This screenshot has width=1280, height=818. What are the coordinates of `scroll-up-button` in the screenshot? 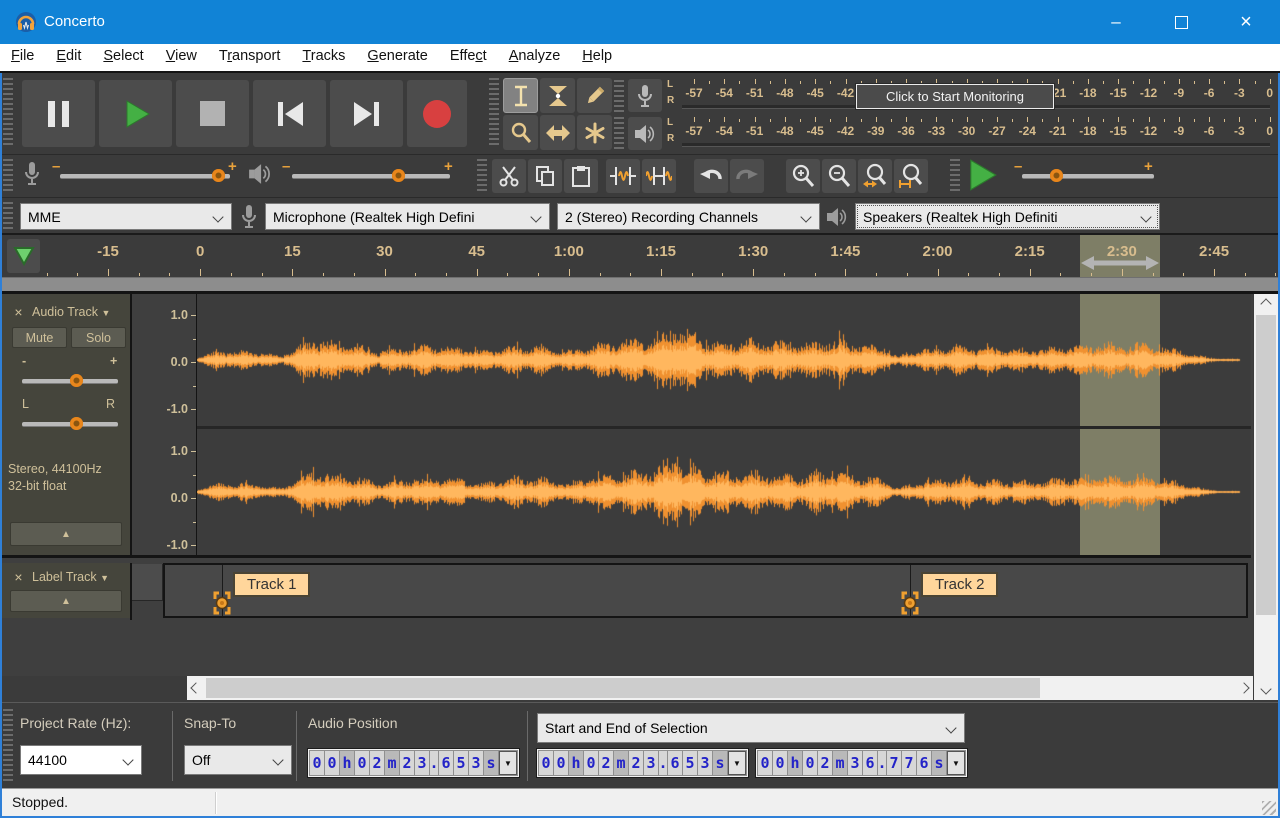 It's located at (1266, 304).